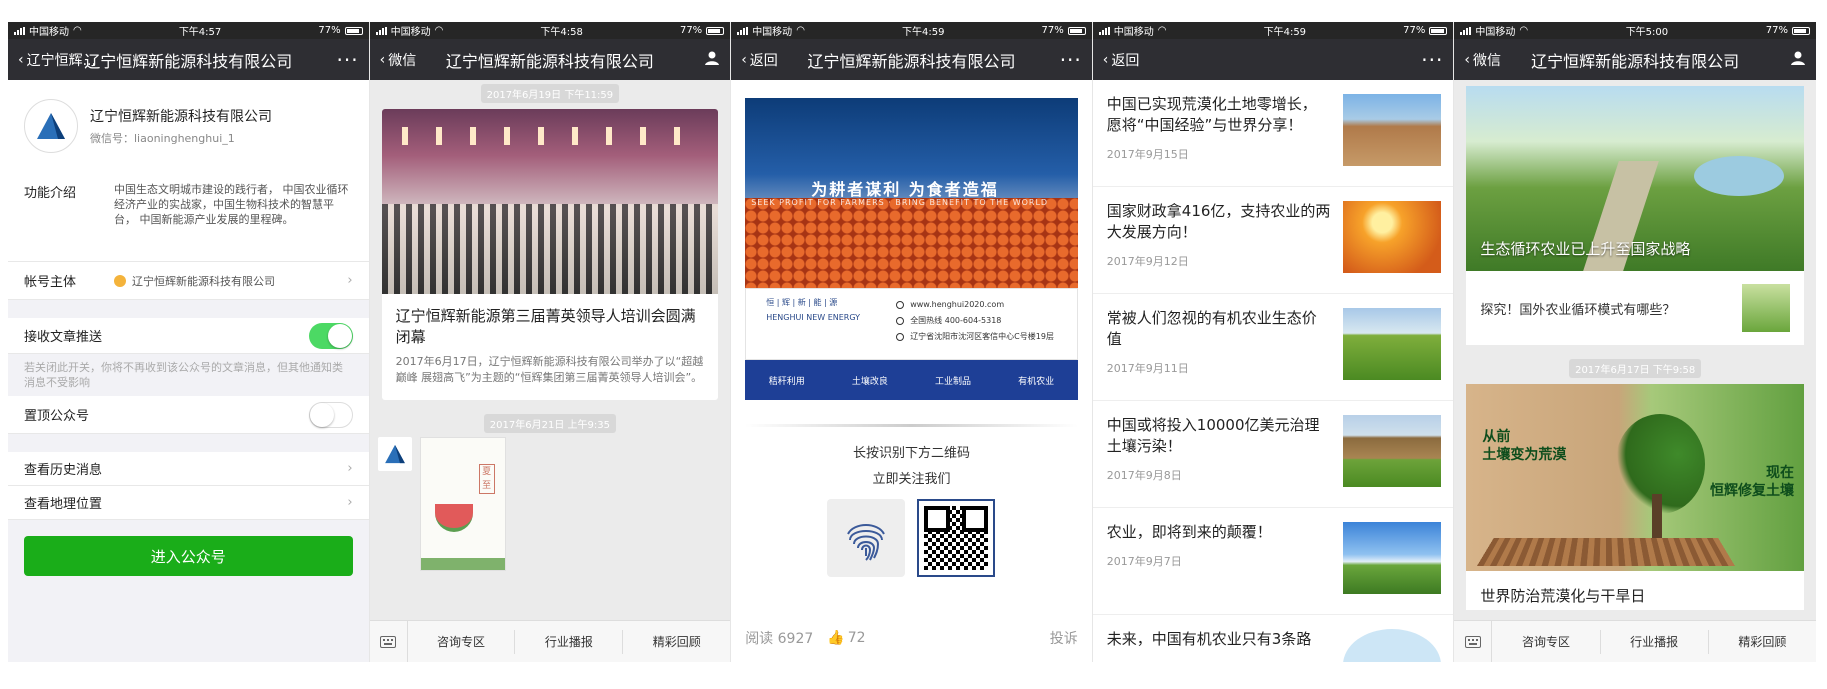 The width and height of the screenshot is (1827, 689). I want to click on back-label: 微信, so click(402, 60).